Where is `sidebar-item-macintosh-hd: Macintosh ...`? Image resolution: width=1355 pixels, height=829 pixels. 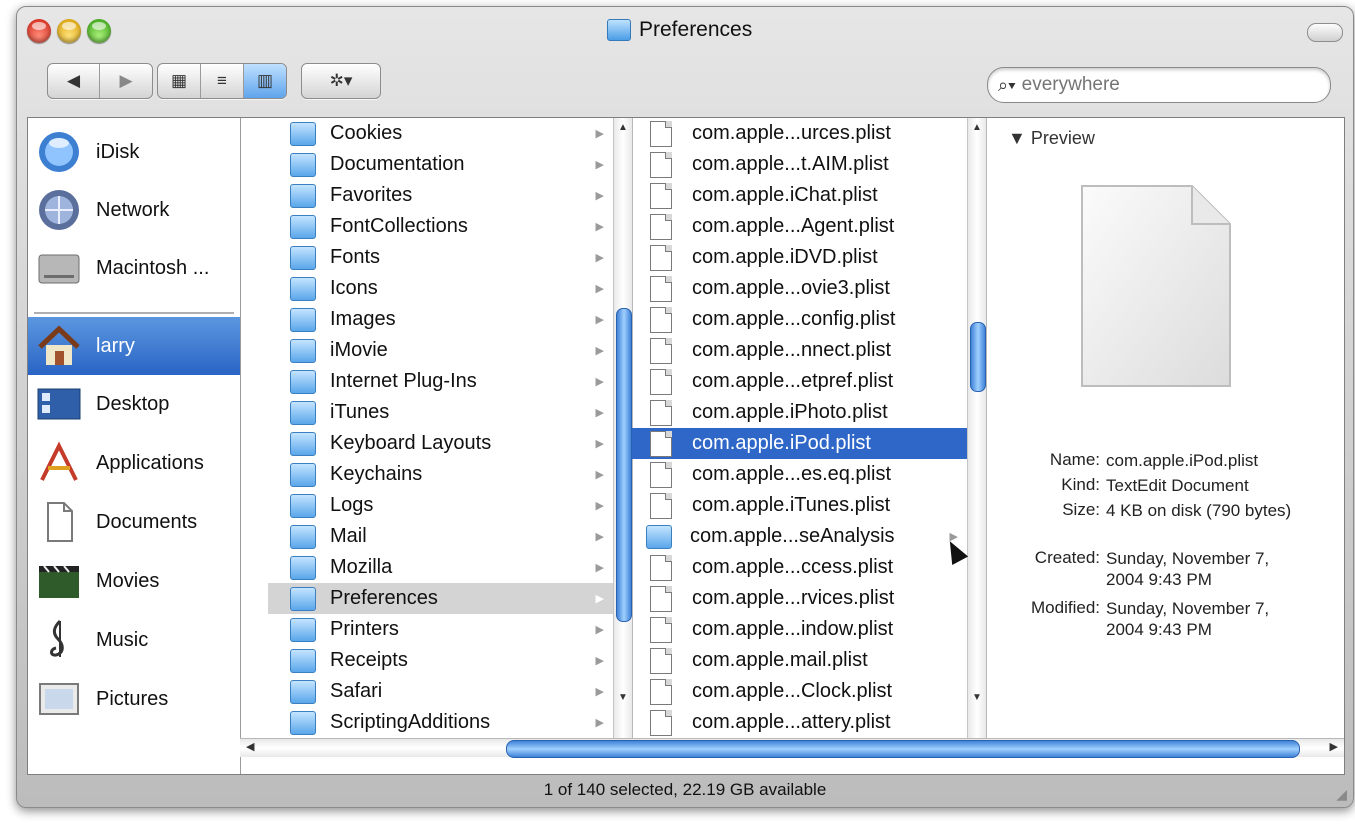
sidebar-item-macintosh-hd: Macintosh ... is located at coordinates (134, 268).